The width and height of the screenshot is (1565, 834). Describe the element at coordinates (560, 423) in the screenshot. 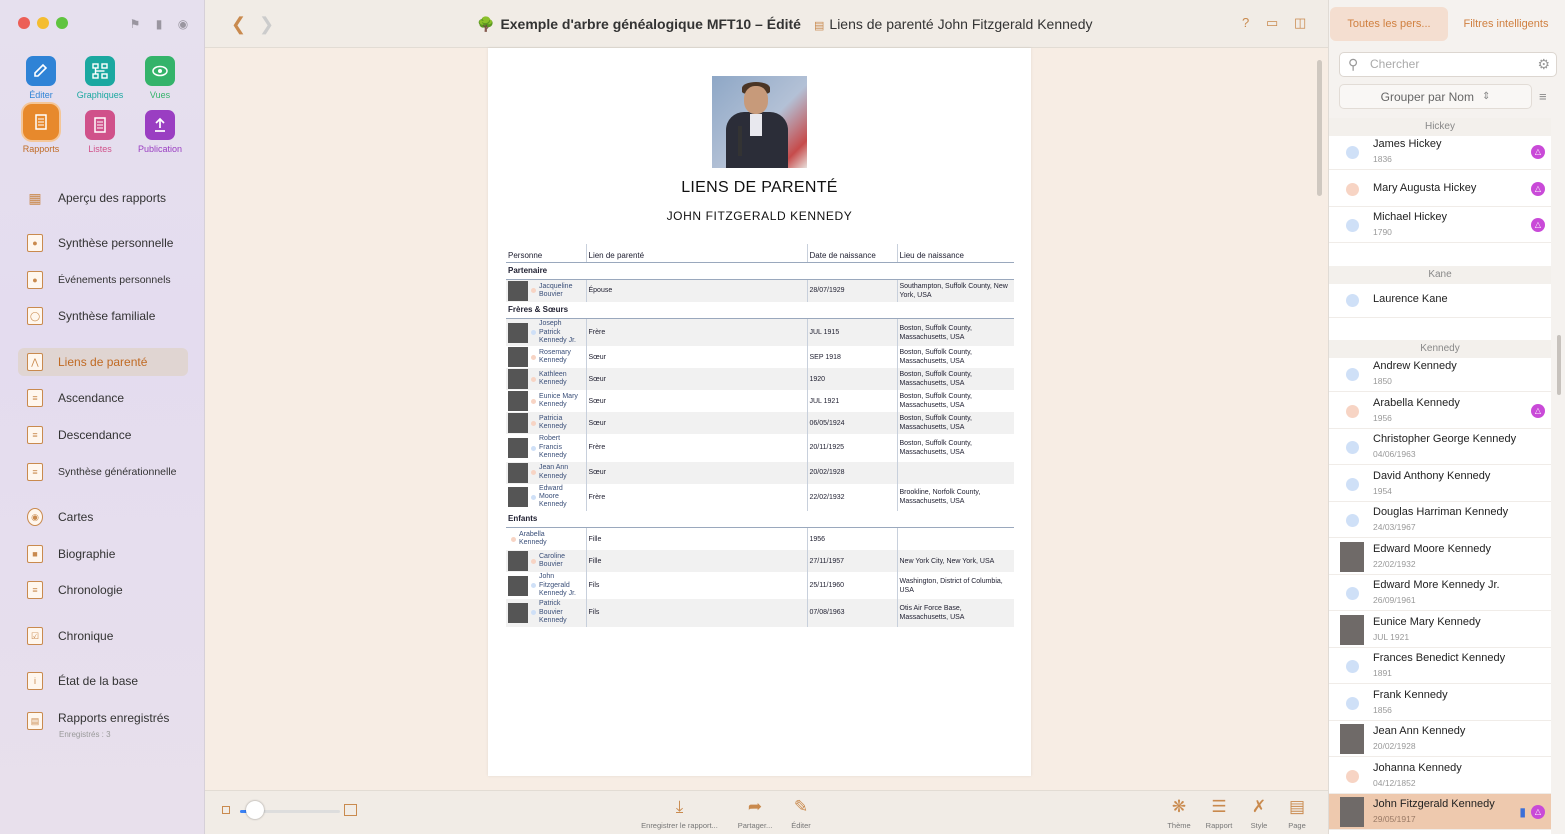

I see `person-name: Patricia Kennedy` at that location.